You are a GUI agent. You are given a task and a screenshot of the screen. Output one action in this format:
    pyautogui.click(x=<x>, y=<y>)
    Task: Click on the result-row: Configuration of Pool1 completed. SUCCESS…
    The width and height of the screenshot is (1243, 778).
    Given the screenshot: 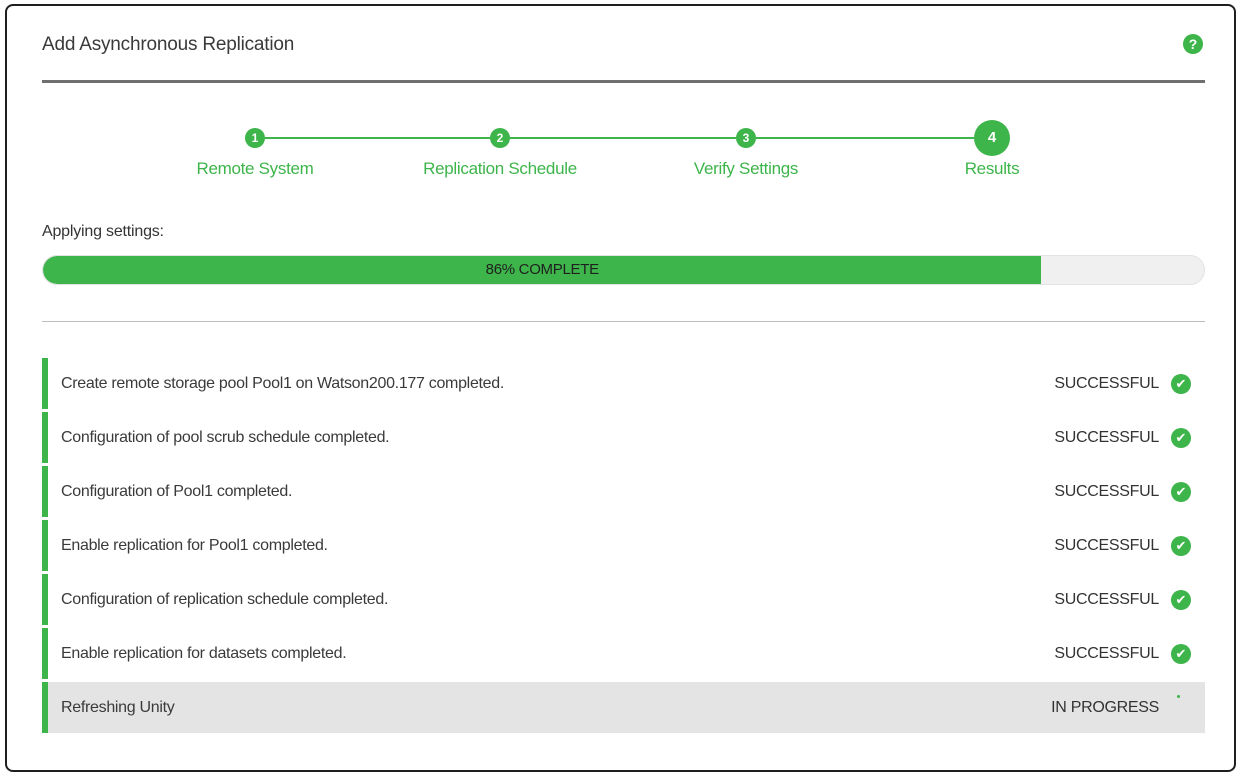 What is the action you would take?
    pyautogui.click(x=623, y=491)
    